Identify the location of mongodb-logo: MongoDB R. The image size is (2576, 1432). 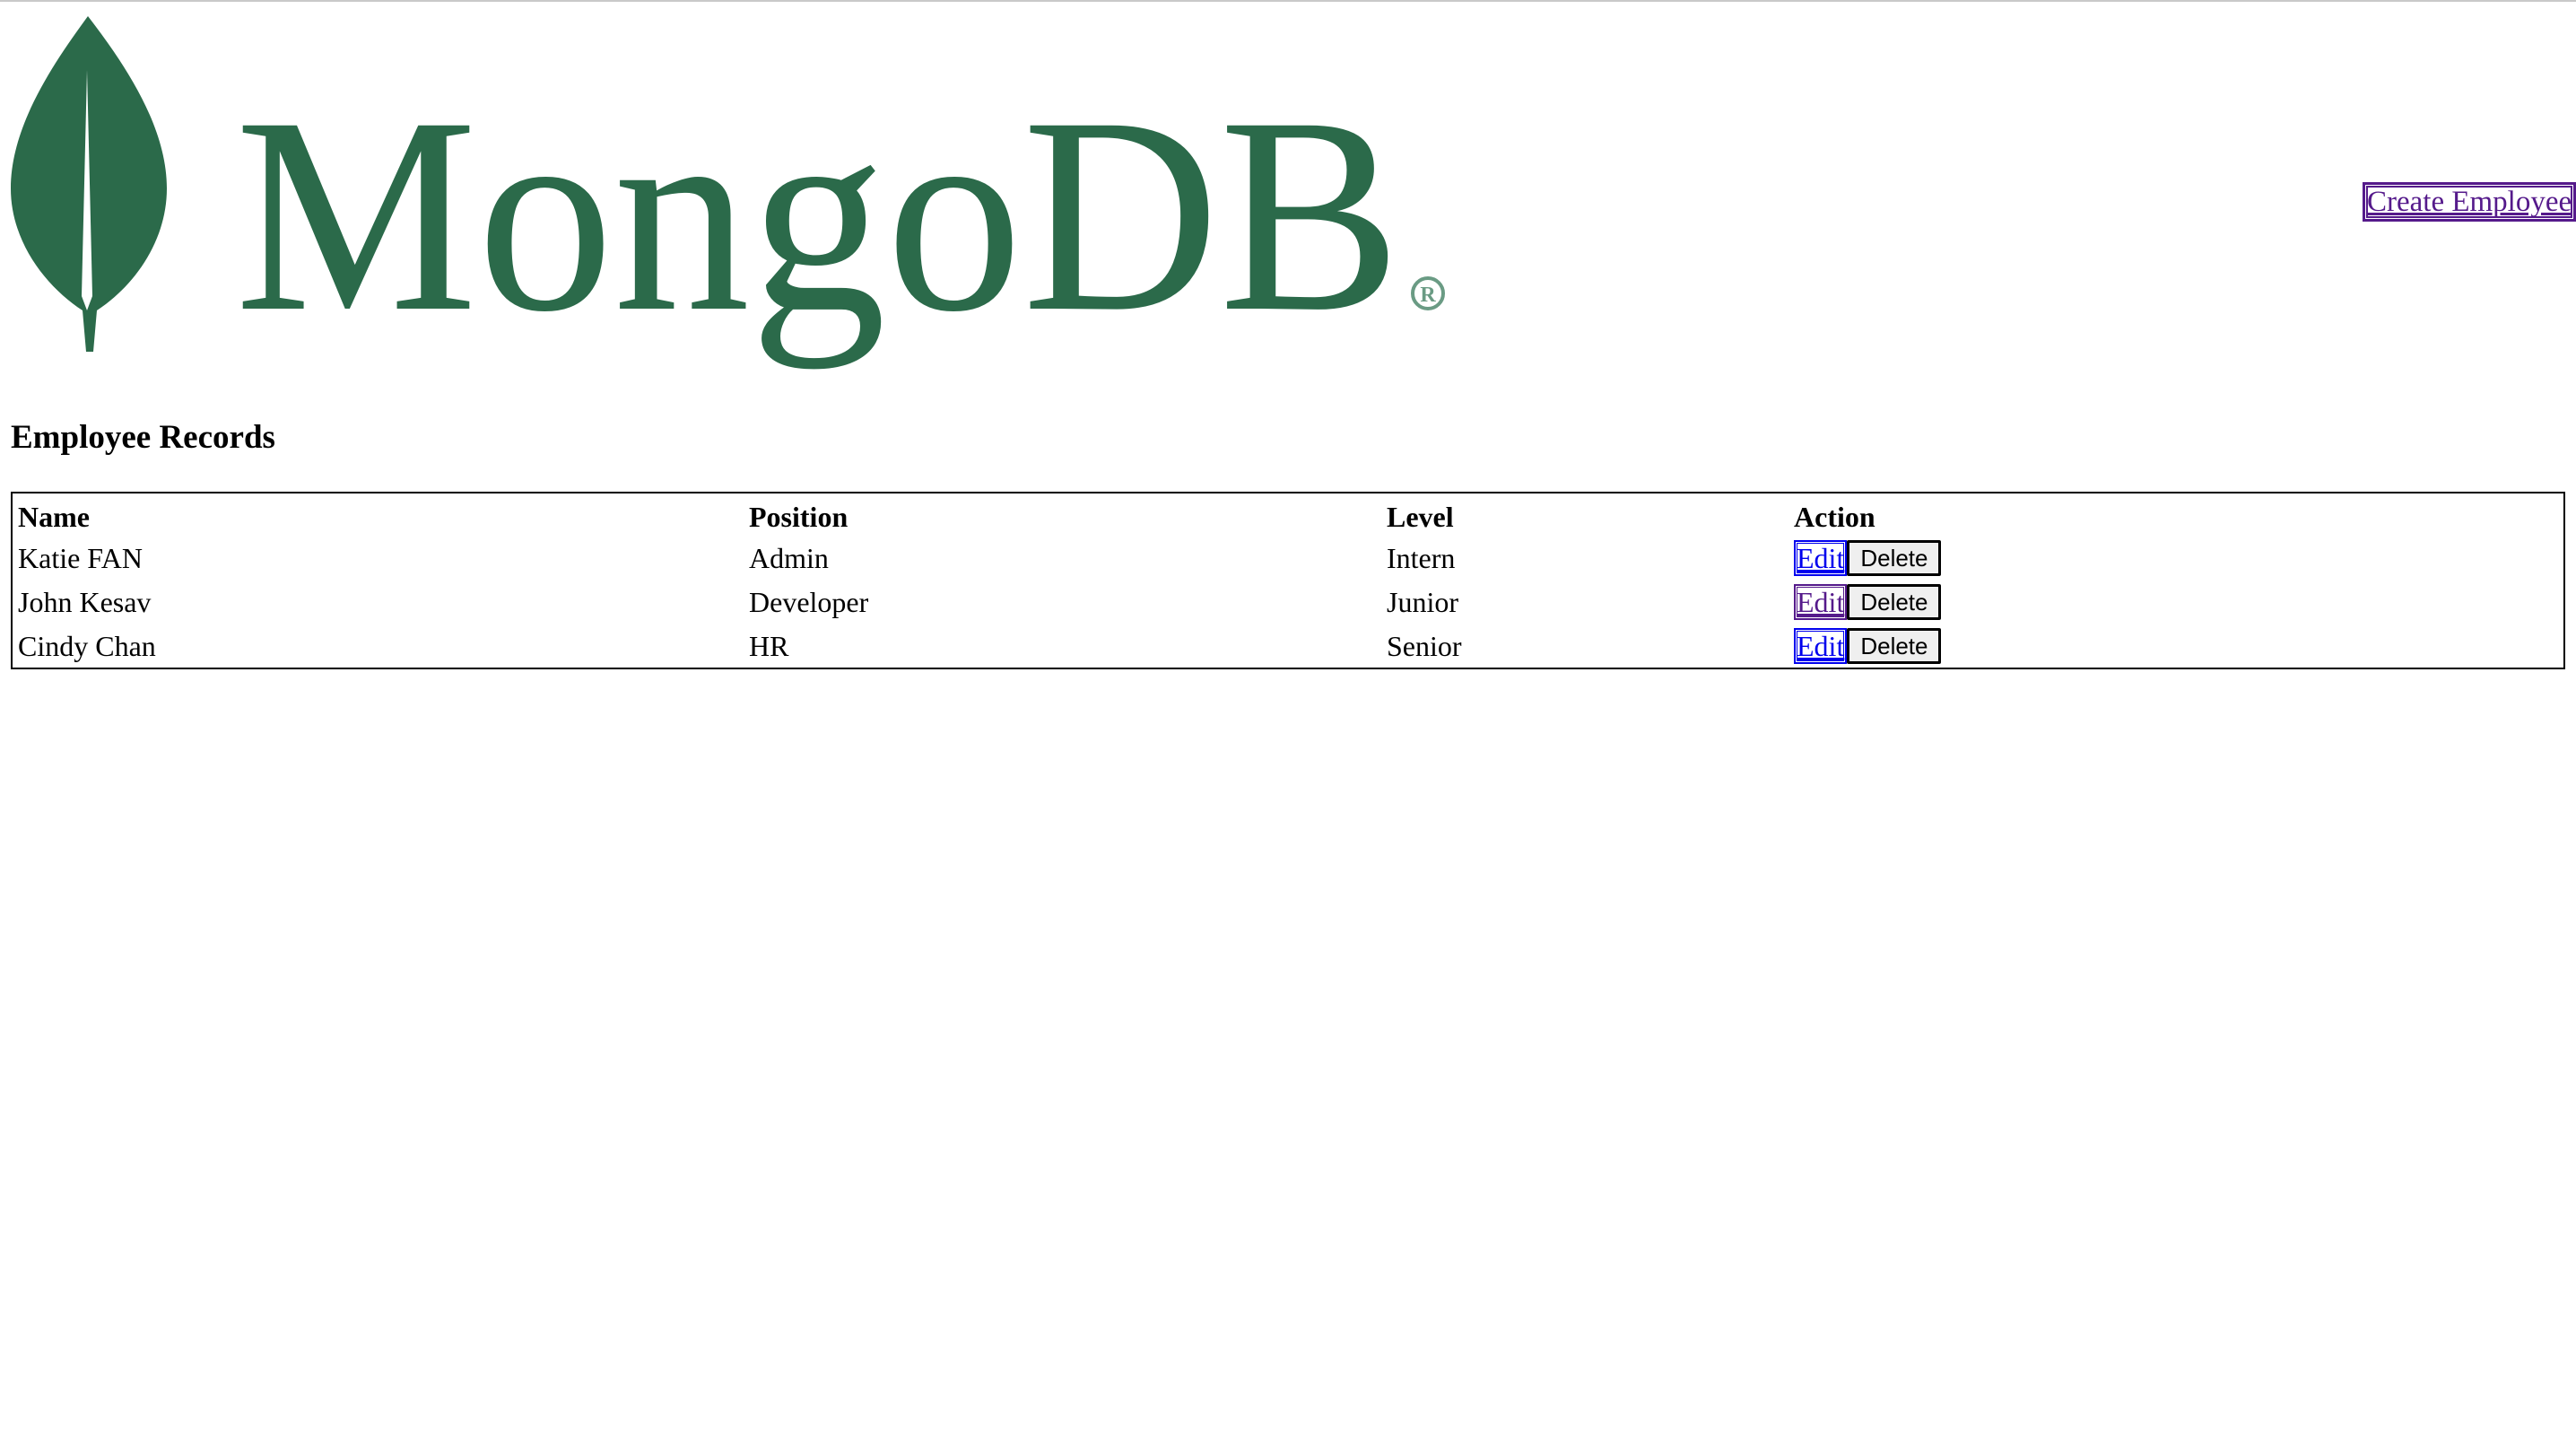
(728, 193).